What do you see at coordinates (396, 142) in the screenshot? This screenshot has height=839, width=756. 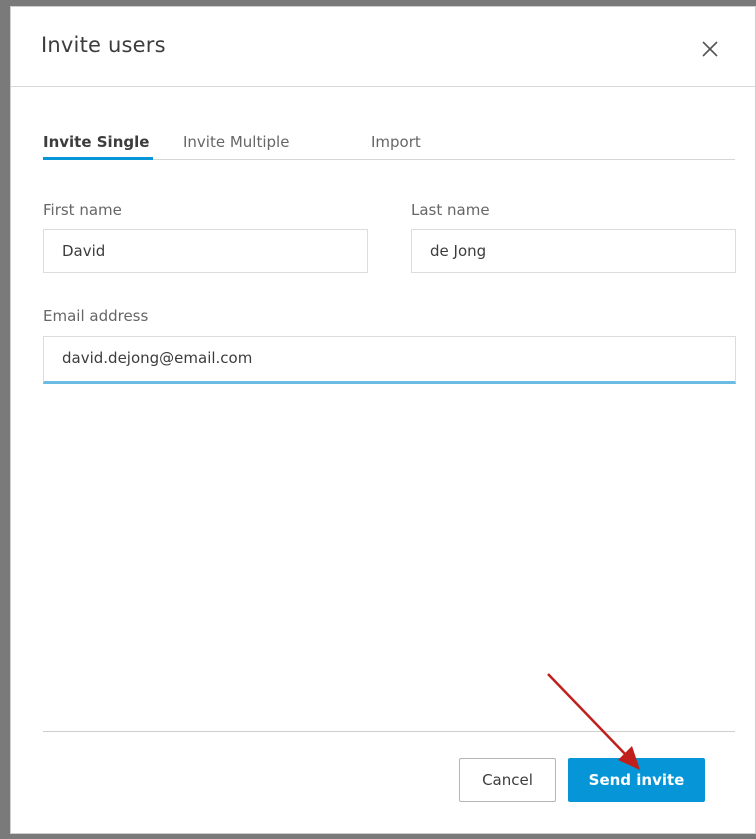 I see `tab-import: Import` at bounding box center [396, 142].